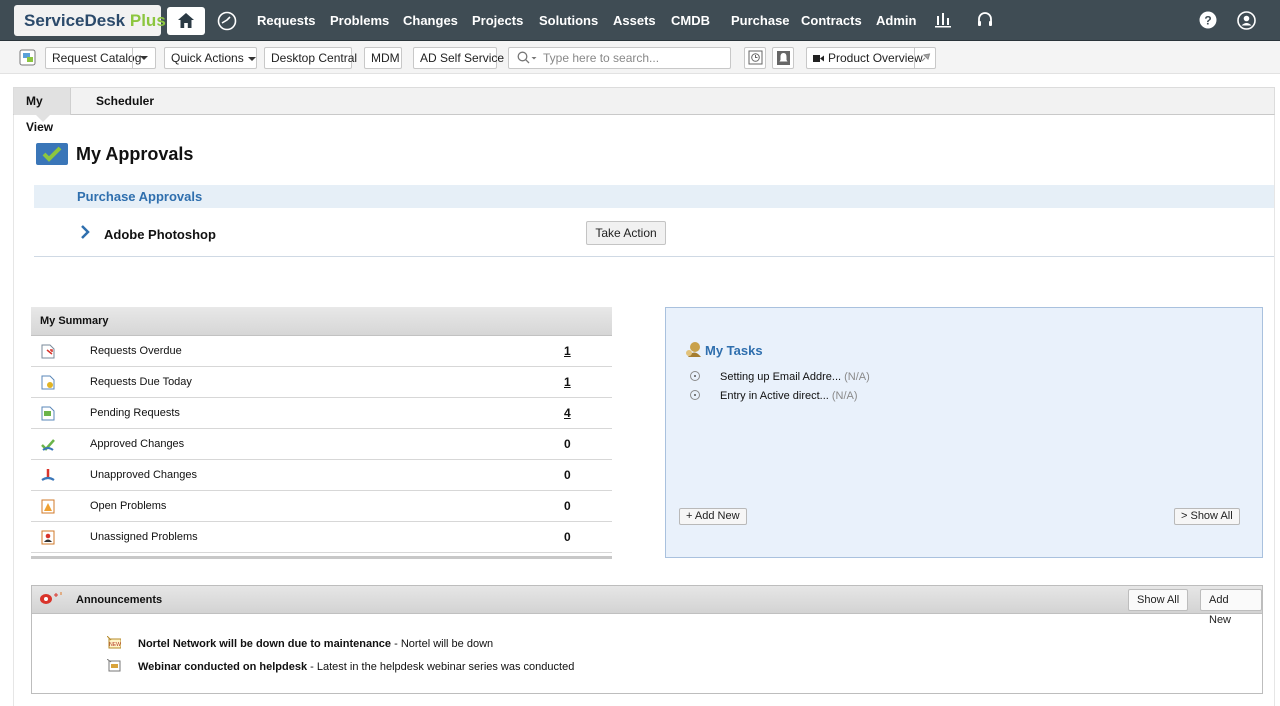 This screenshot has height=706, width=1280. I want to click on task-item: Setting up Email Addre... (N/A), so click(780, 377).